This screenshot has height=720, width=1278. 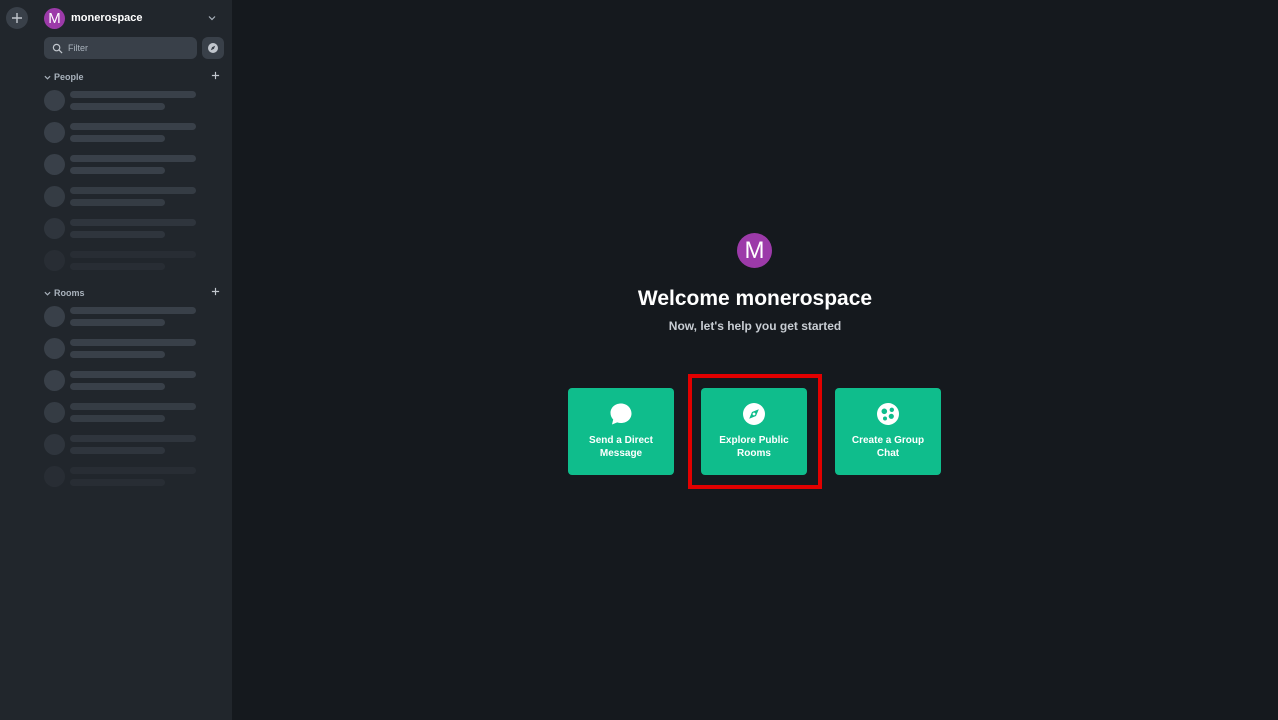 I want to click on section-label: Rooms, so click(x=69, y=293).